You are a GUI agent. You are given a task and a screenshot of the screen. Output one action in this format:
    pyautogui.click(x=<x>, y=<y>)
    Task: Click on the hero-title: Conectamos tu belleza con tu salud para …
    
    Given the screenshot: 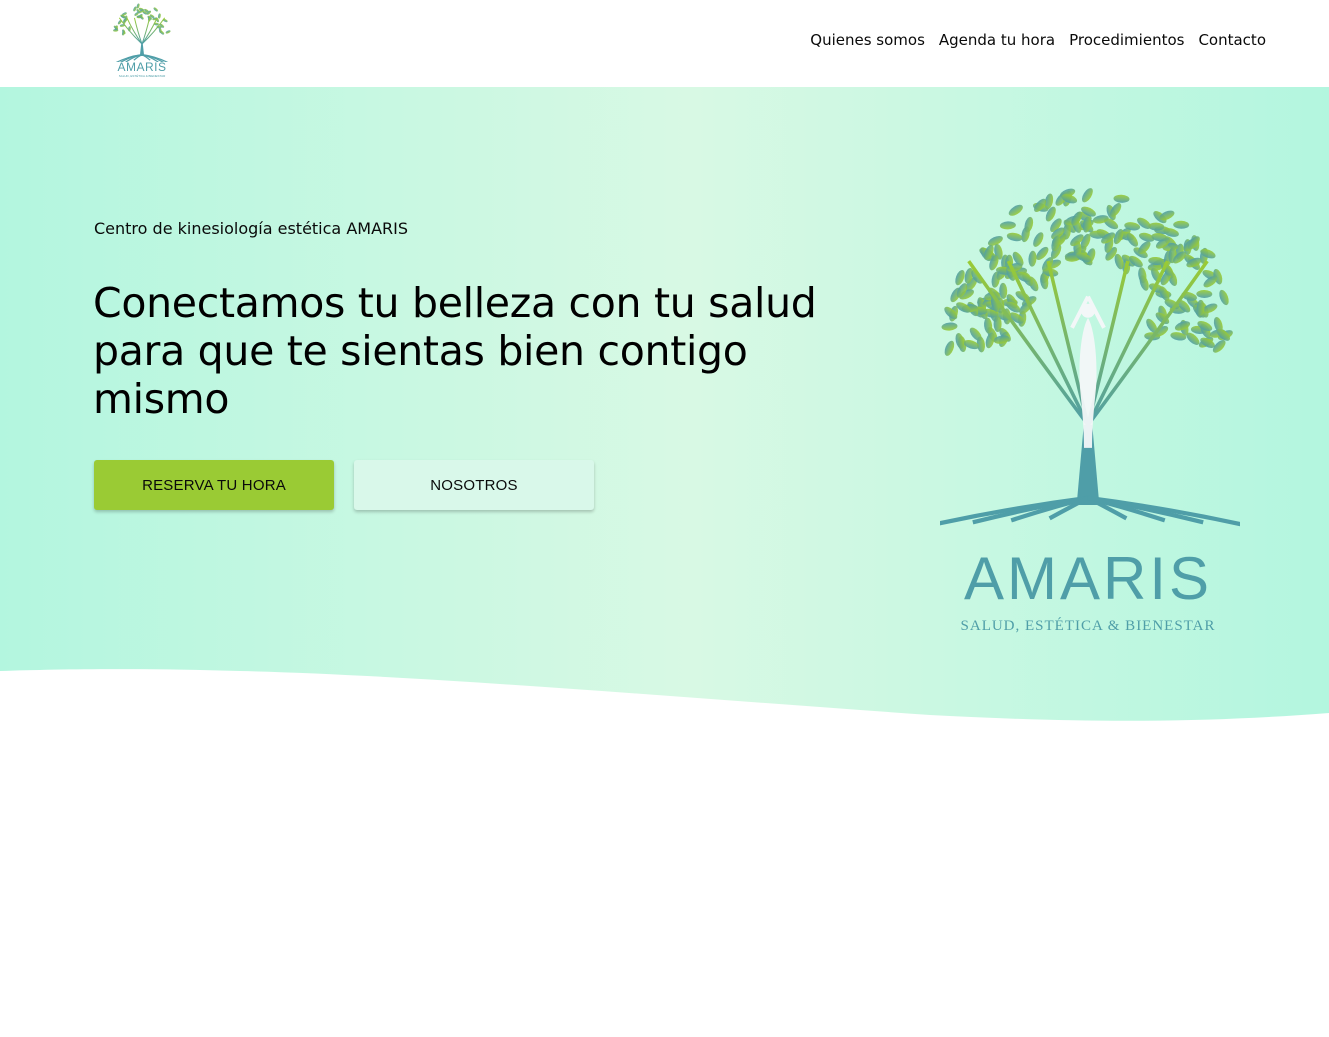 What is the action you would take?
    pyautogui.click(x=455, y=351)
    